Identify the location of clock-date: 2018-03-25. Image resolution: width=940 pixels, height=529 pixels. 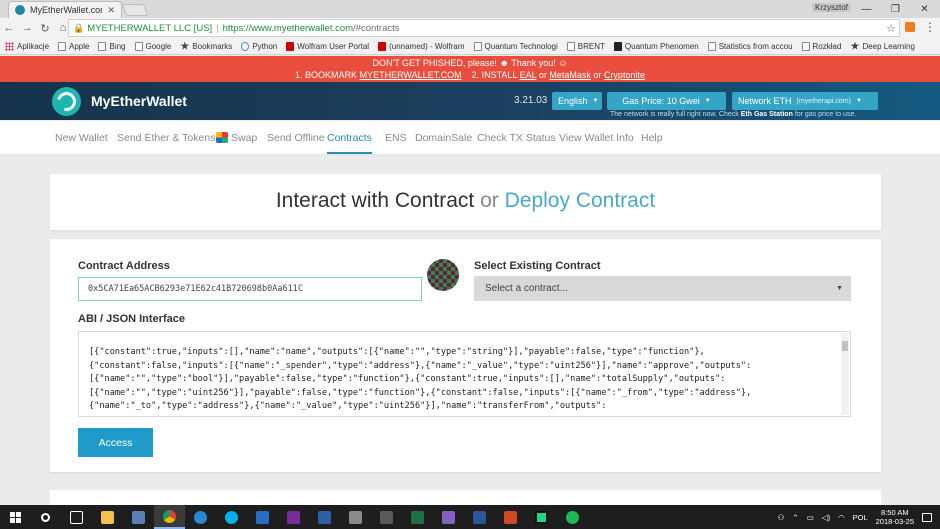
(894, 521).